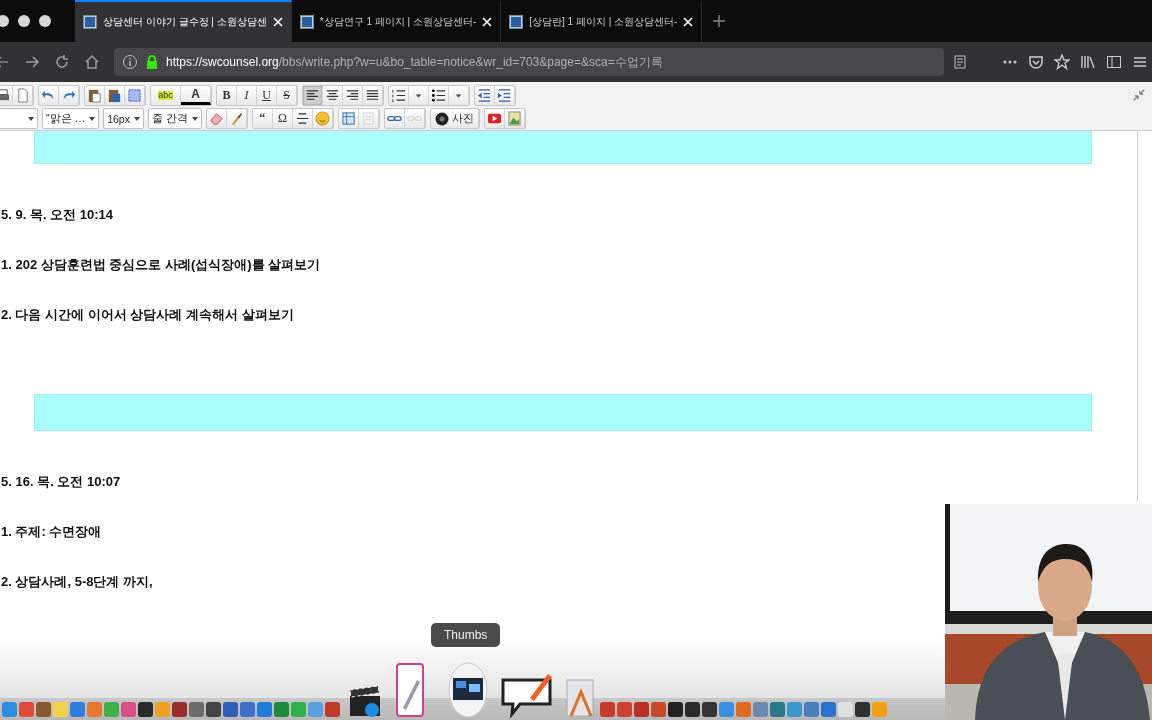 This screenshot has height=720, width=1152. Describe the element at coordinates (466, 635) in the screenshot. I see `tooltip: Thumbs` at that location.